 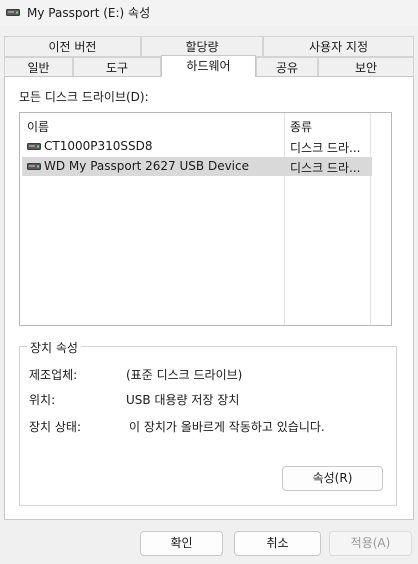 I want to click on window-title: My Passport (E:) 속성, so click(x=89, y=13).